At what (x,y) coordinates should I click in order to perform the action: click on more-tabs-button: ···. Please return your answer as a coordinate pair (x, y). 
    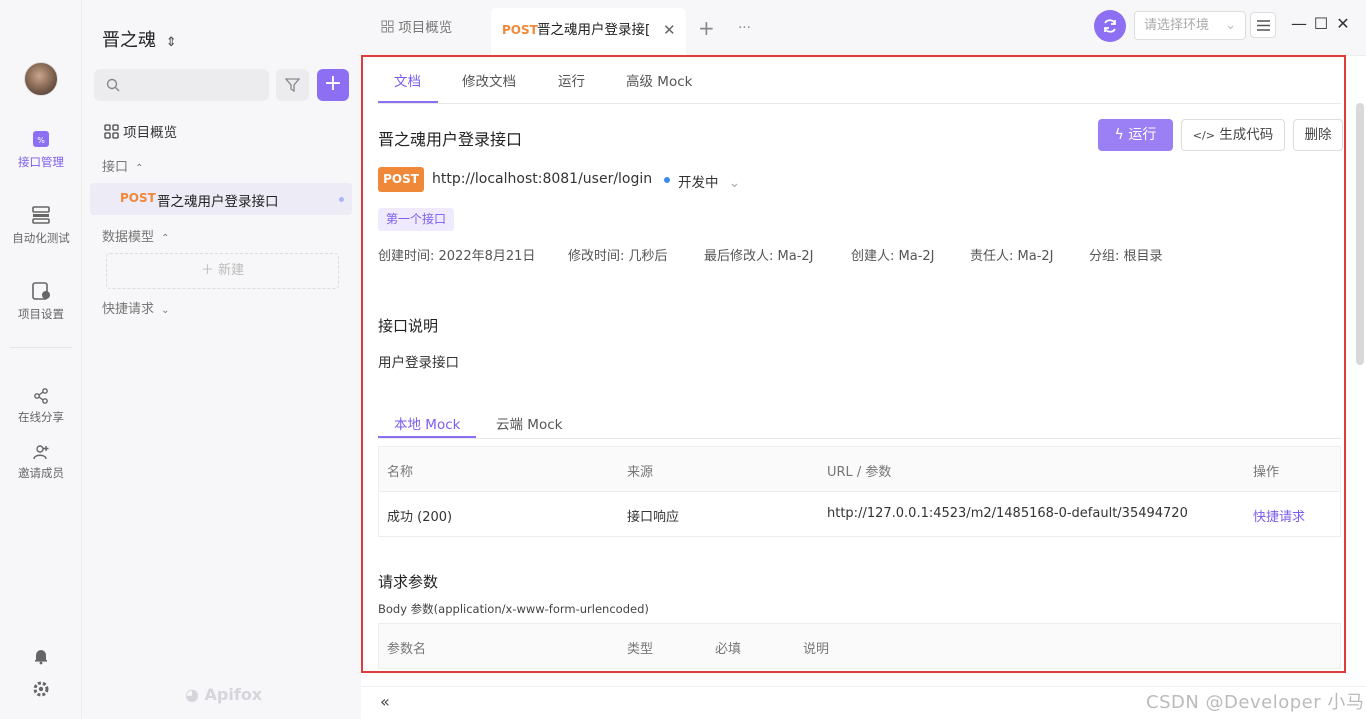
    Looking at the image, I should click on (744, 28).